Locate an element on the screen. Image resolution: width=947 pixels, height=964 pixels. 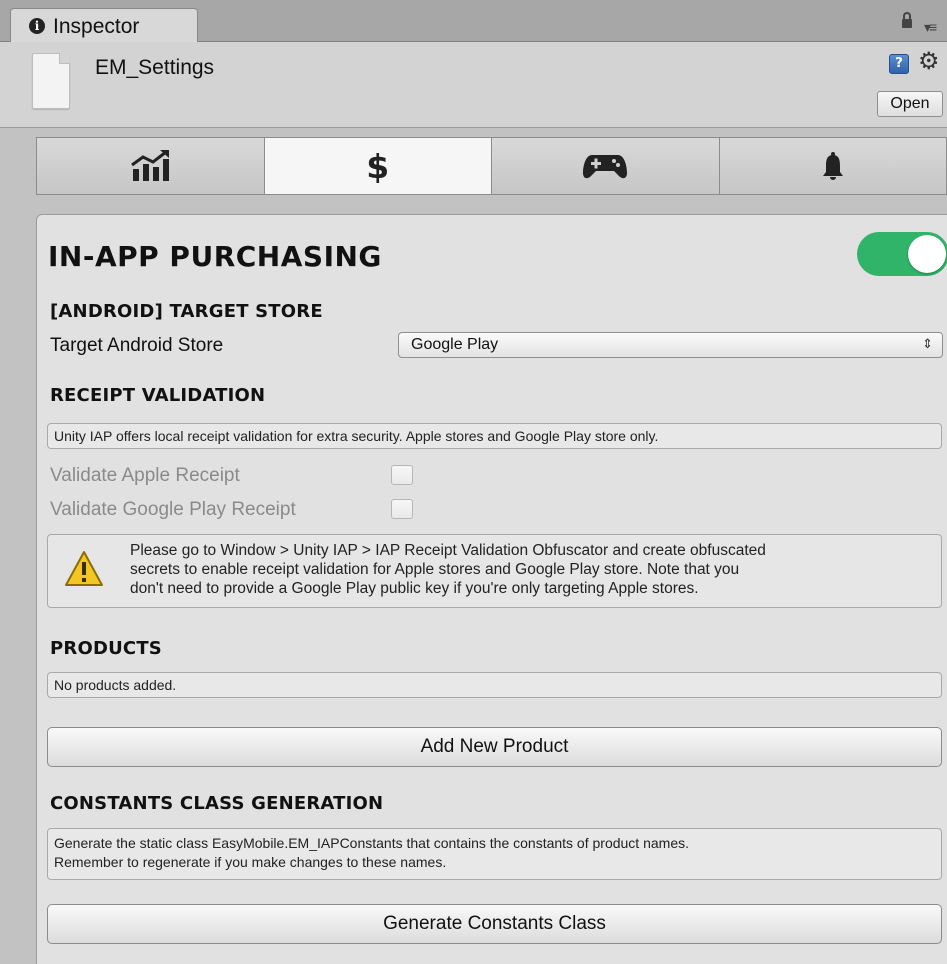
tab-analytics is located at coordinates (151, 166).